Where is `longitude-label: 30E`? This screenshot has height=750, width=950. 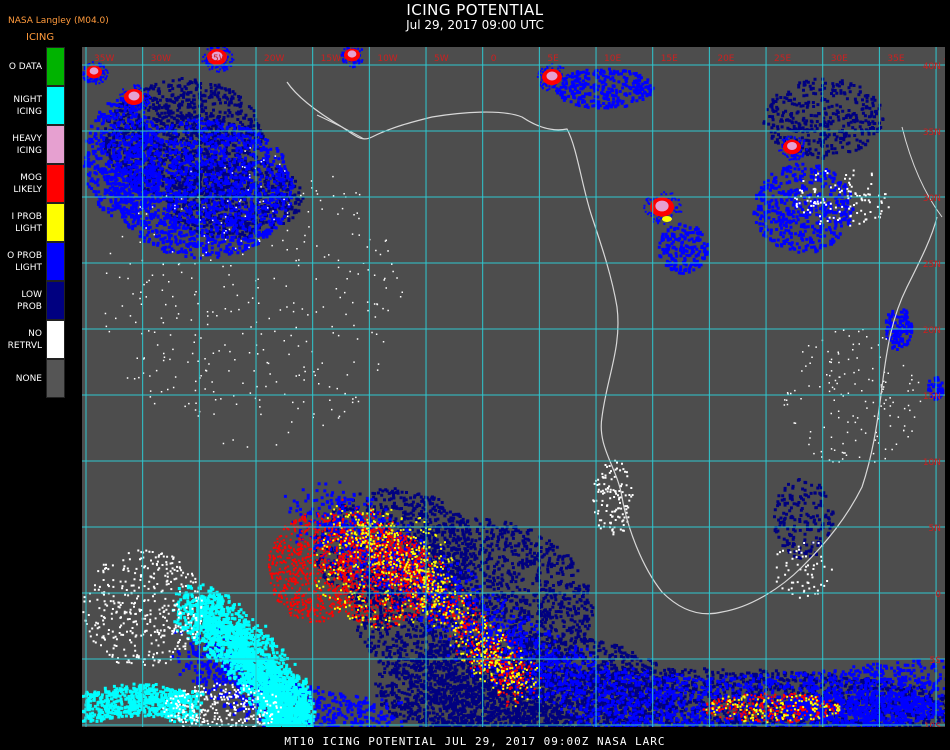 longitude-label: 30E is located at coordinates (839, 59).